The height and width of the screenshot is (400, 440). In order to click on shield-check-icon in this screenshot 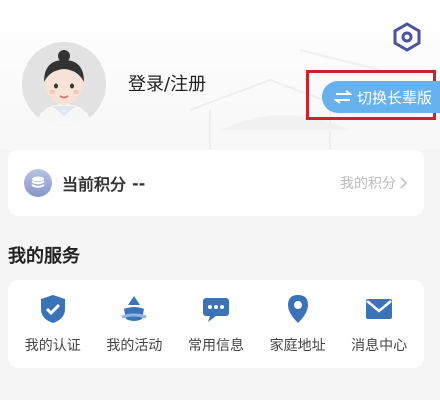, I will do `click(52, 309)`.